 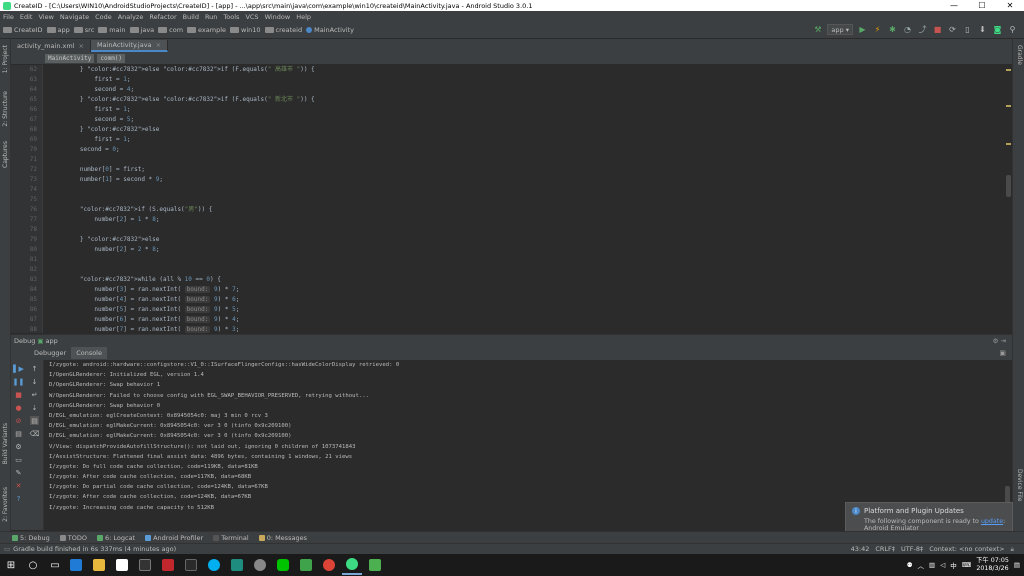 What do you see at coordinates (892, 29) in the screenshot?
I see `debug-icon: ✱` at bounding box center [892, 29].